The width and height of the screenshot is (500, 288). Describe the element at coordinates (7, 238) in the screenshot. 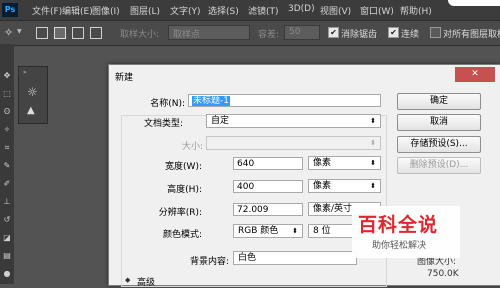

I see `eraser-tool-icon: ◪` at that location.